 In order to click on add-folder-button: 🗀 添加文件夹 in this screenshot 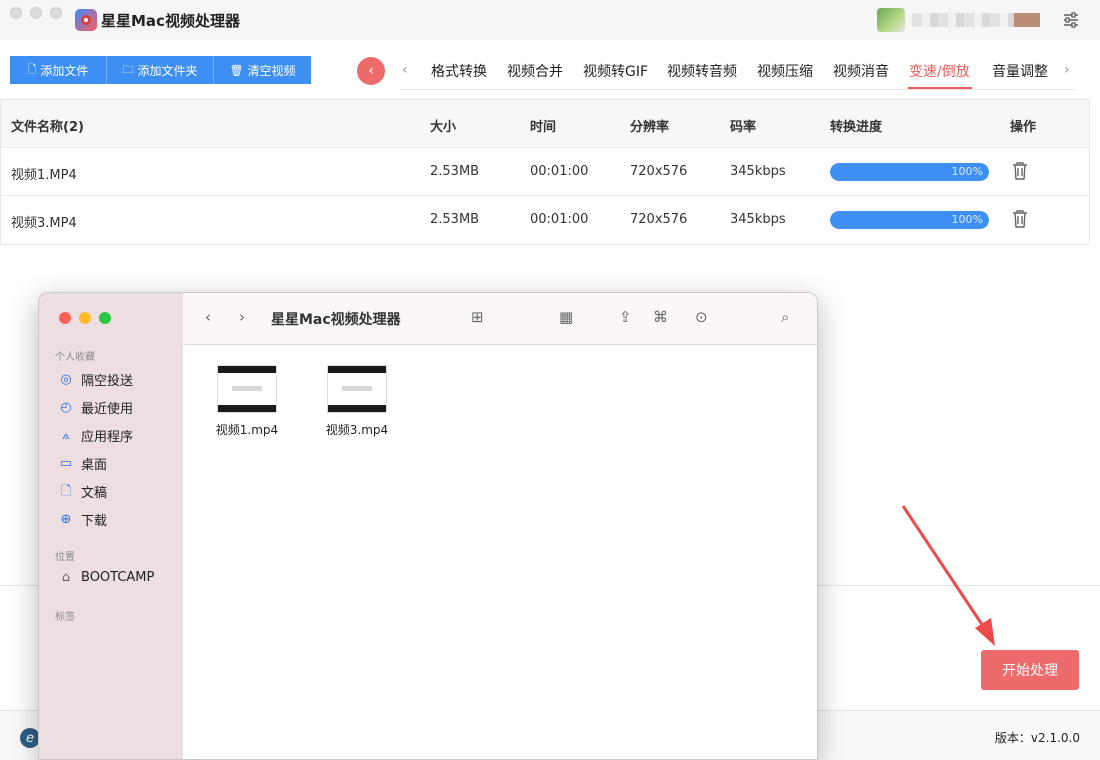, I will do `click(160, 70)`.